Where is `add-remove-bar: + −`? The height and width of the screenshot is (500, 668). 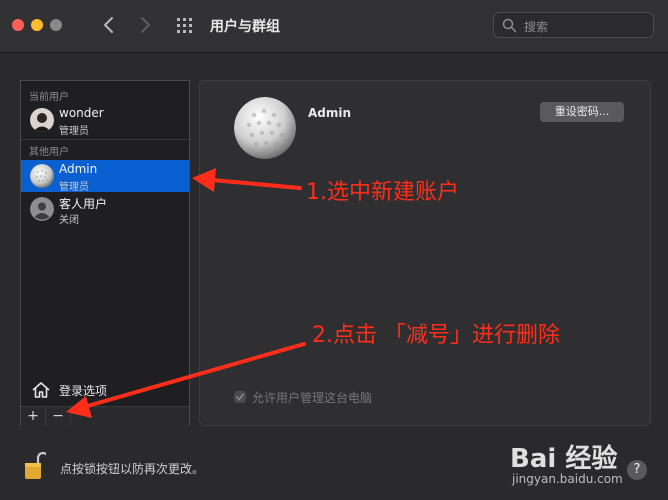 add-remove-bar: + − is located at coordinates (105, 416).